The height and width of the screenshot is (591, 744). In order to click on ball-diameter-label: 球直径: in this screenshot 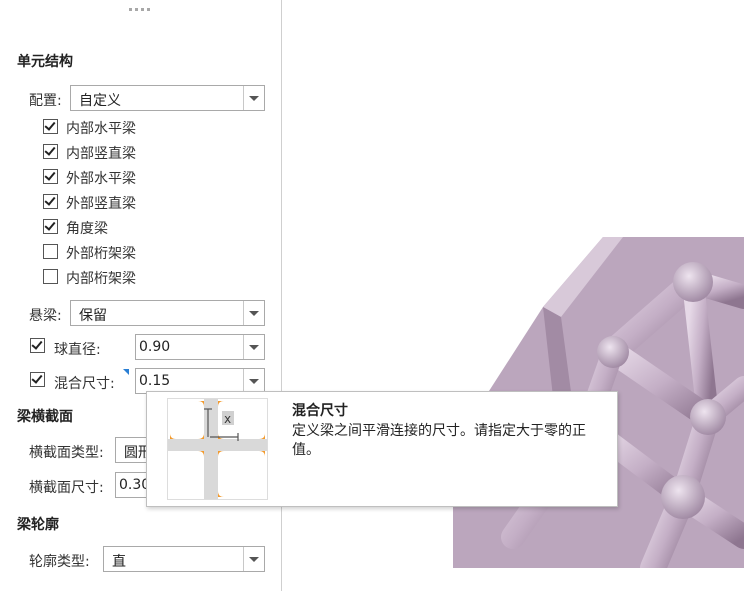, I will do `click(77, 350)`.